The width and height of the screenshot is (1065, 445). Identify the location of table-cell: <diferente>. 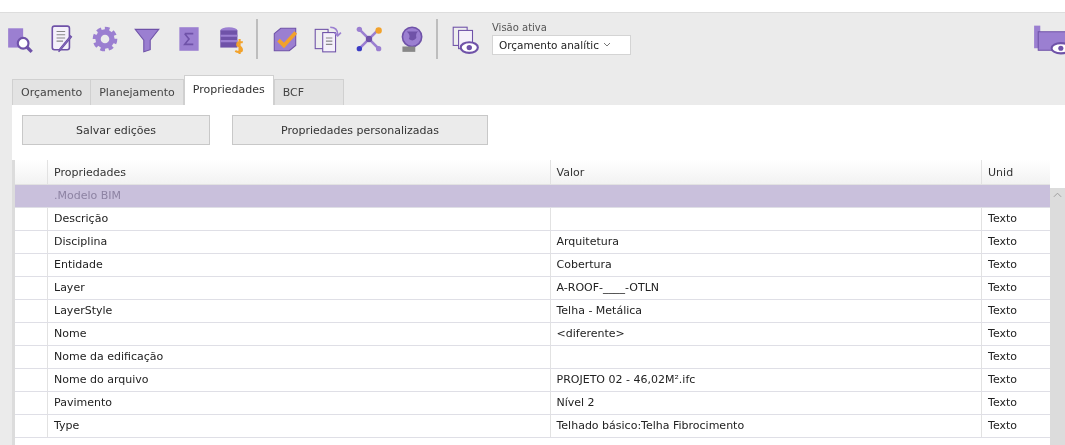
(766, 334).